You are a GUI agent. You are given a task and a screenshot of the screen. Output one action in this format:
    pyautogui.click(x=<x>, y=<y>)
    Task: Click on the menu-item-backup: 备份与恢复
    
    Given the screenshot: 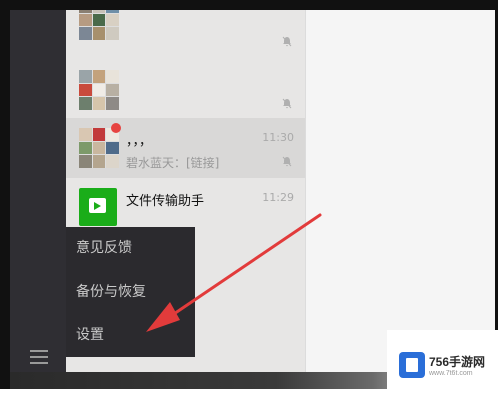 What is the action you would take?
    pyautogui.click(x=130, y=292)
    